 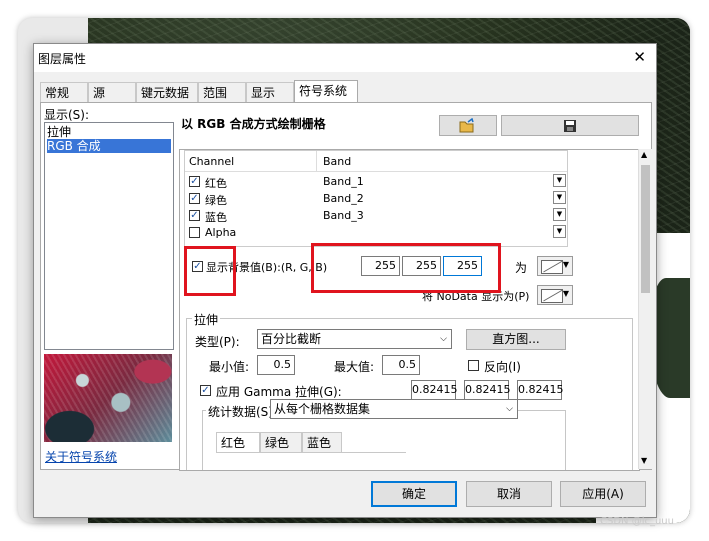 I want to click on invert-label: 反向(I), so click(x=502, y=367).